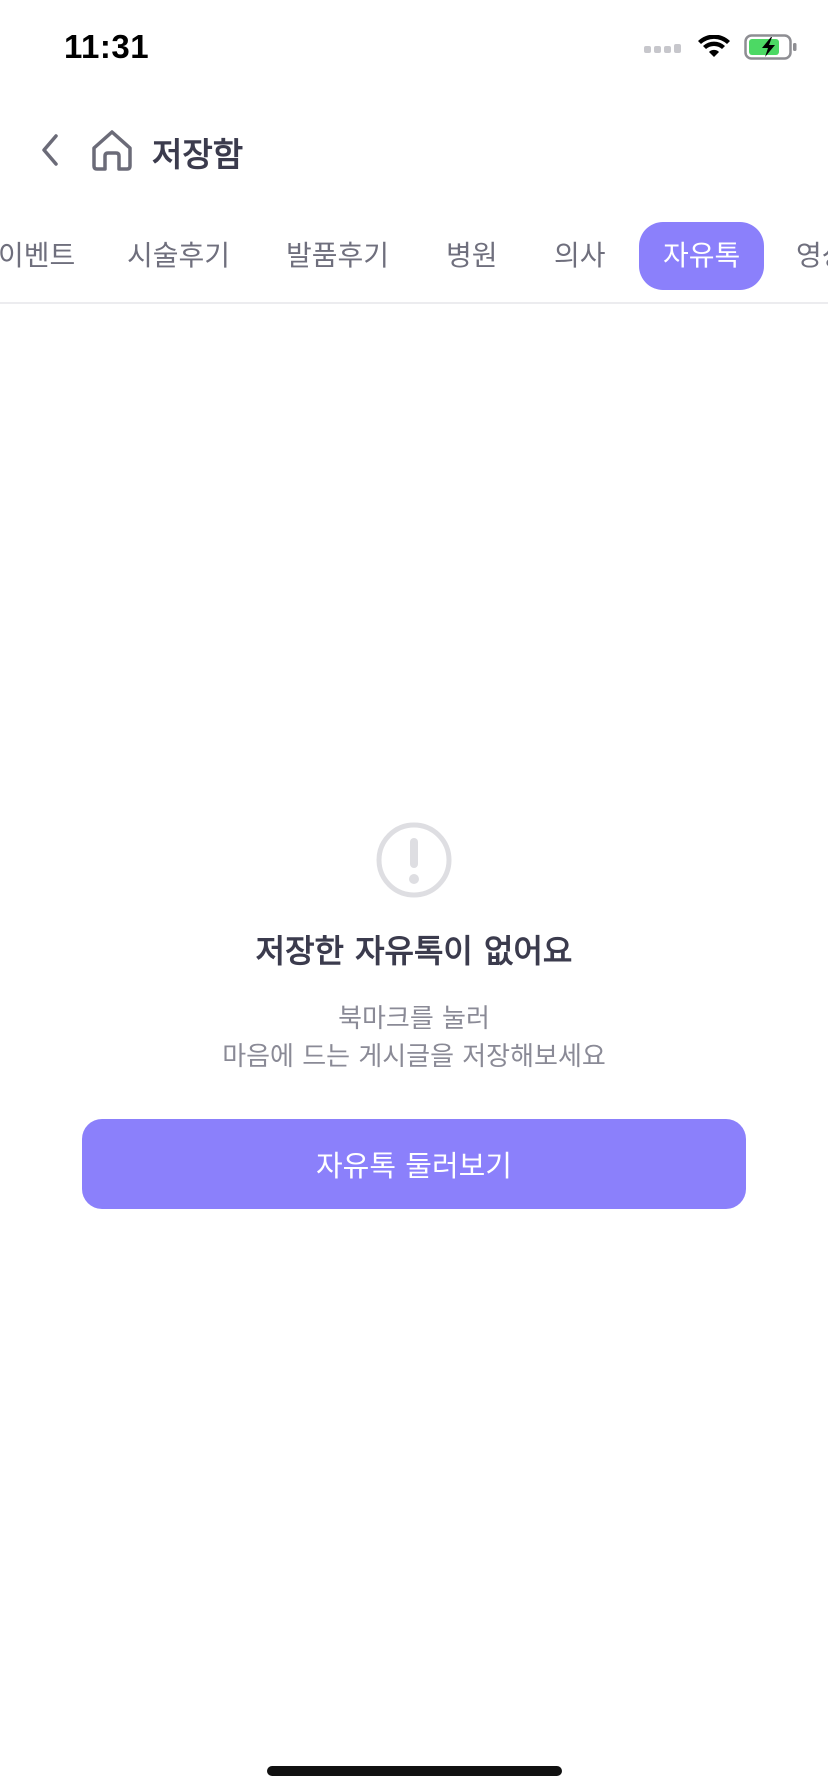  Describe the element at coordinates (37, 256) in the screenshot. I see `tab-event: 이벤트` at that location.